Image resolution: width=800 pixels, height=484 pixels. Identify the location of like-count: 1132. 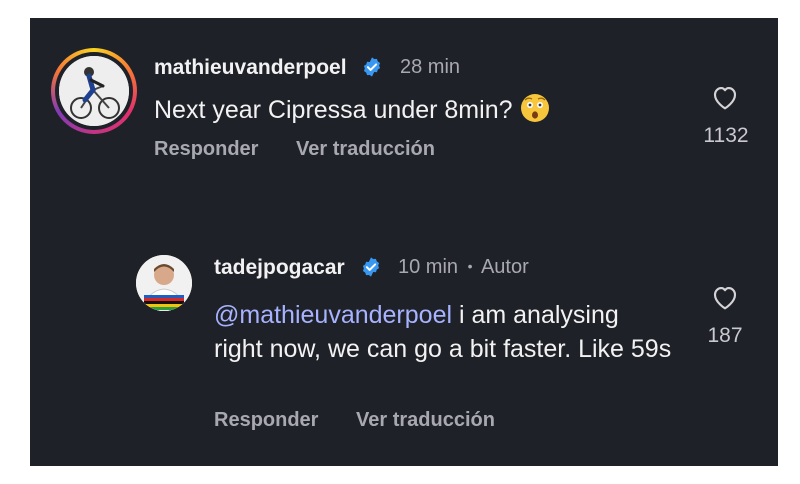
(726, 135).